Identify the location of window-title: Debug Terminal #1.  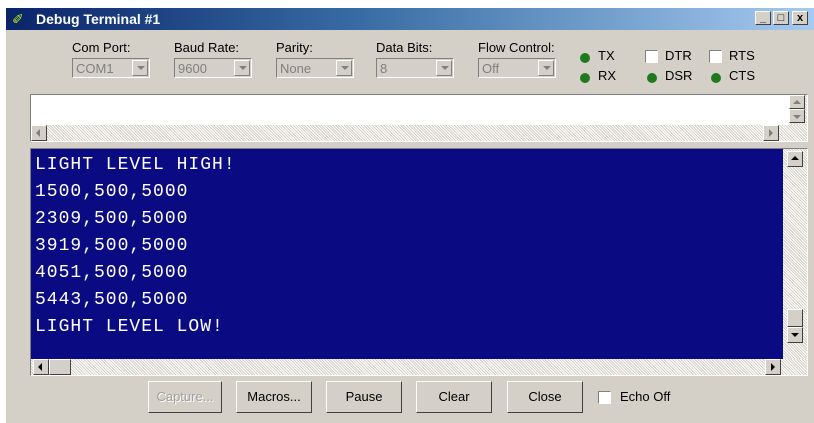
(98, 19).